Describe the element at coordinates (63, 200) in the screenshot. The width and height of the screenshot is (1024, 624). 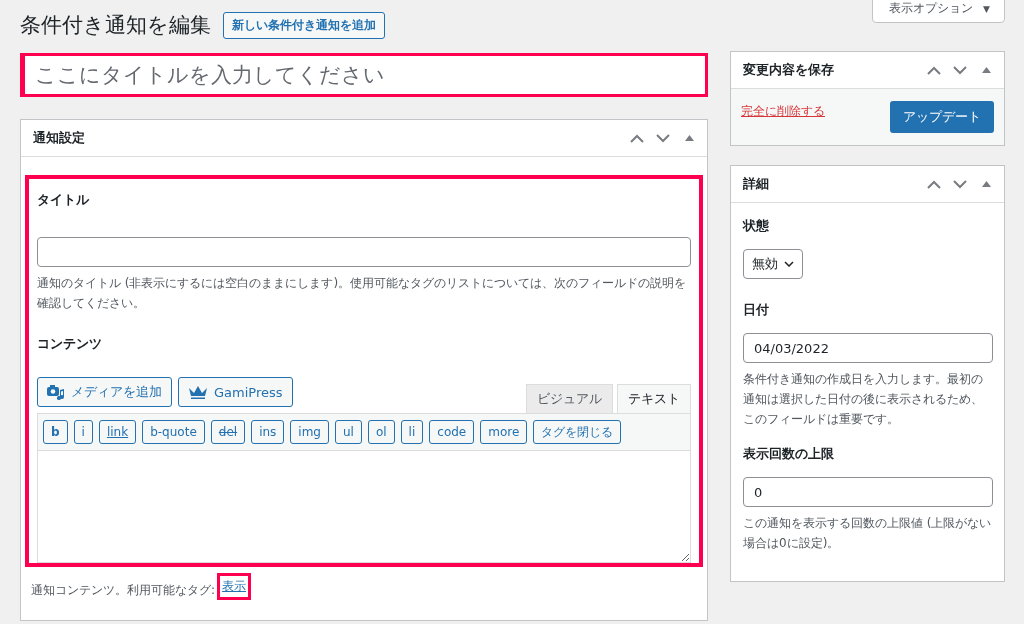
I see `field-label: タイトル` at that location.